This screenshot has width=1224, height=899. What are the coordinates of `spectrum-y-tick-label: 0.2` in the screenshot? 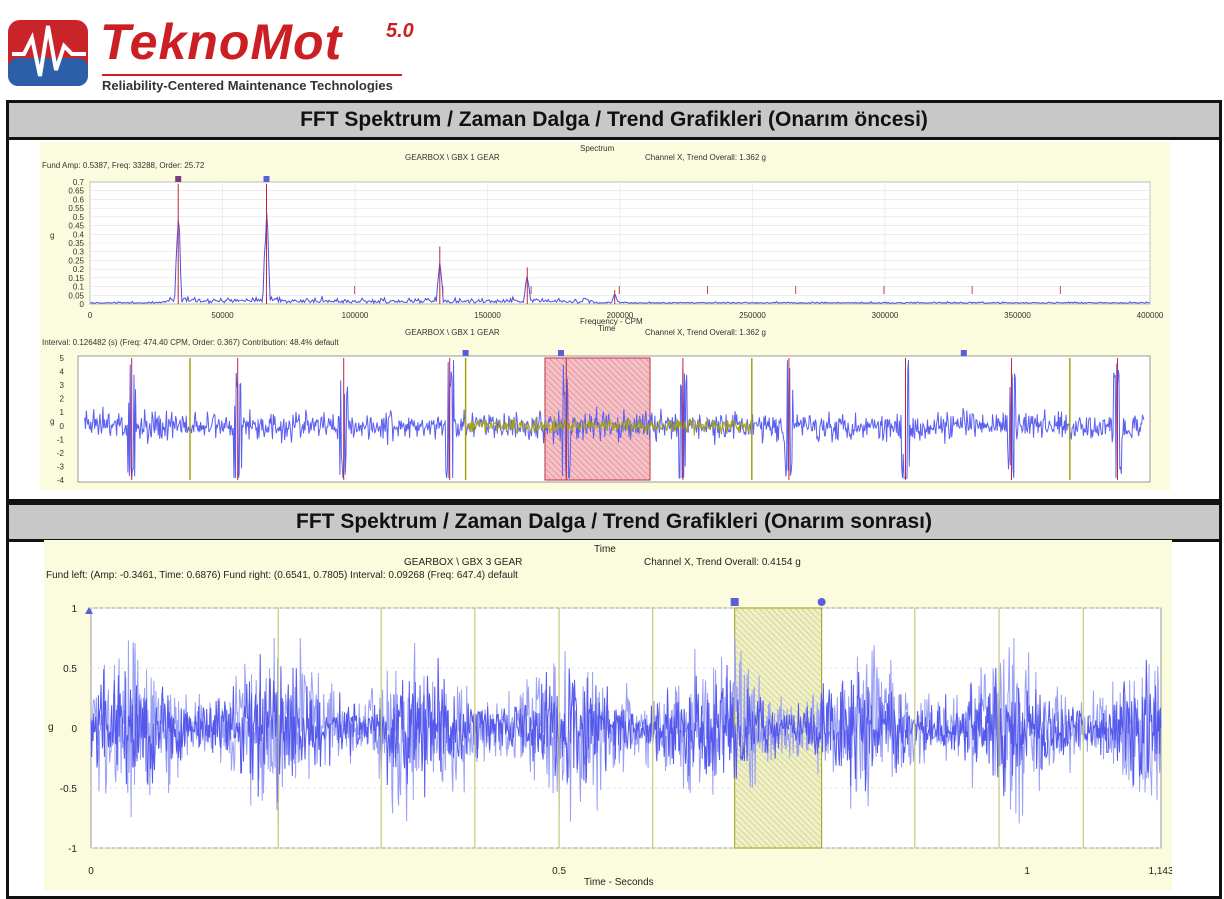 It's located at (79, 269).